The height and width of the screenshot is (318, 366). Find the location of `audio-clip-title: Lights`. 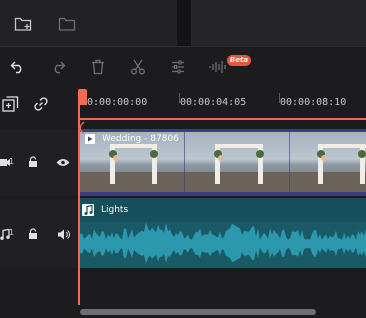

audio-clip-title: Lights is located at coordinates (115, 210).